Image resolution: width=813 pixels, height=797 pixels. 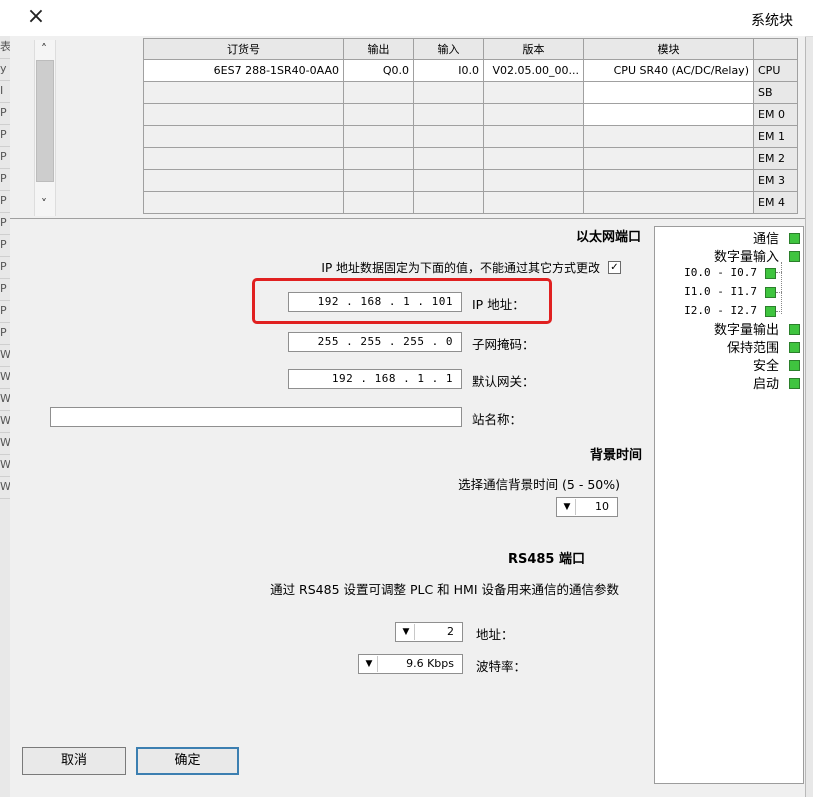 What do you see at coordinates (668, 70) in the screenshot?
I see `cell-module: CPU SR40 (AC/DC/Relay)` at bounding box center [668, 70].